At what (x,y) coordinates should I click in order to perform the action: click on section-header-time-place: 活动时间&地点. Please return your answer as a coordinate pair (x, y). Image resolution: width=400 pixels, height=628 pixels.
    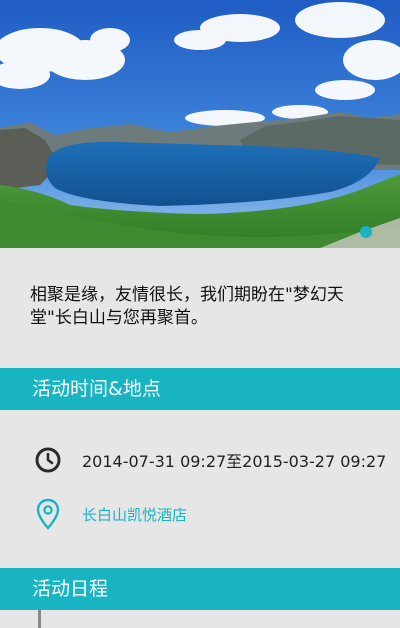
    Looking at the image, I should click on (200, 389).